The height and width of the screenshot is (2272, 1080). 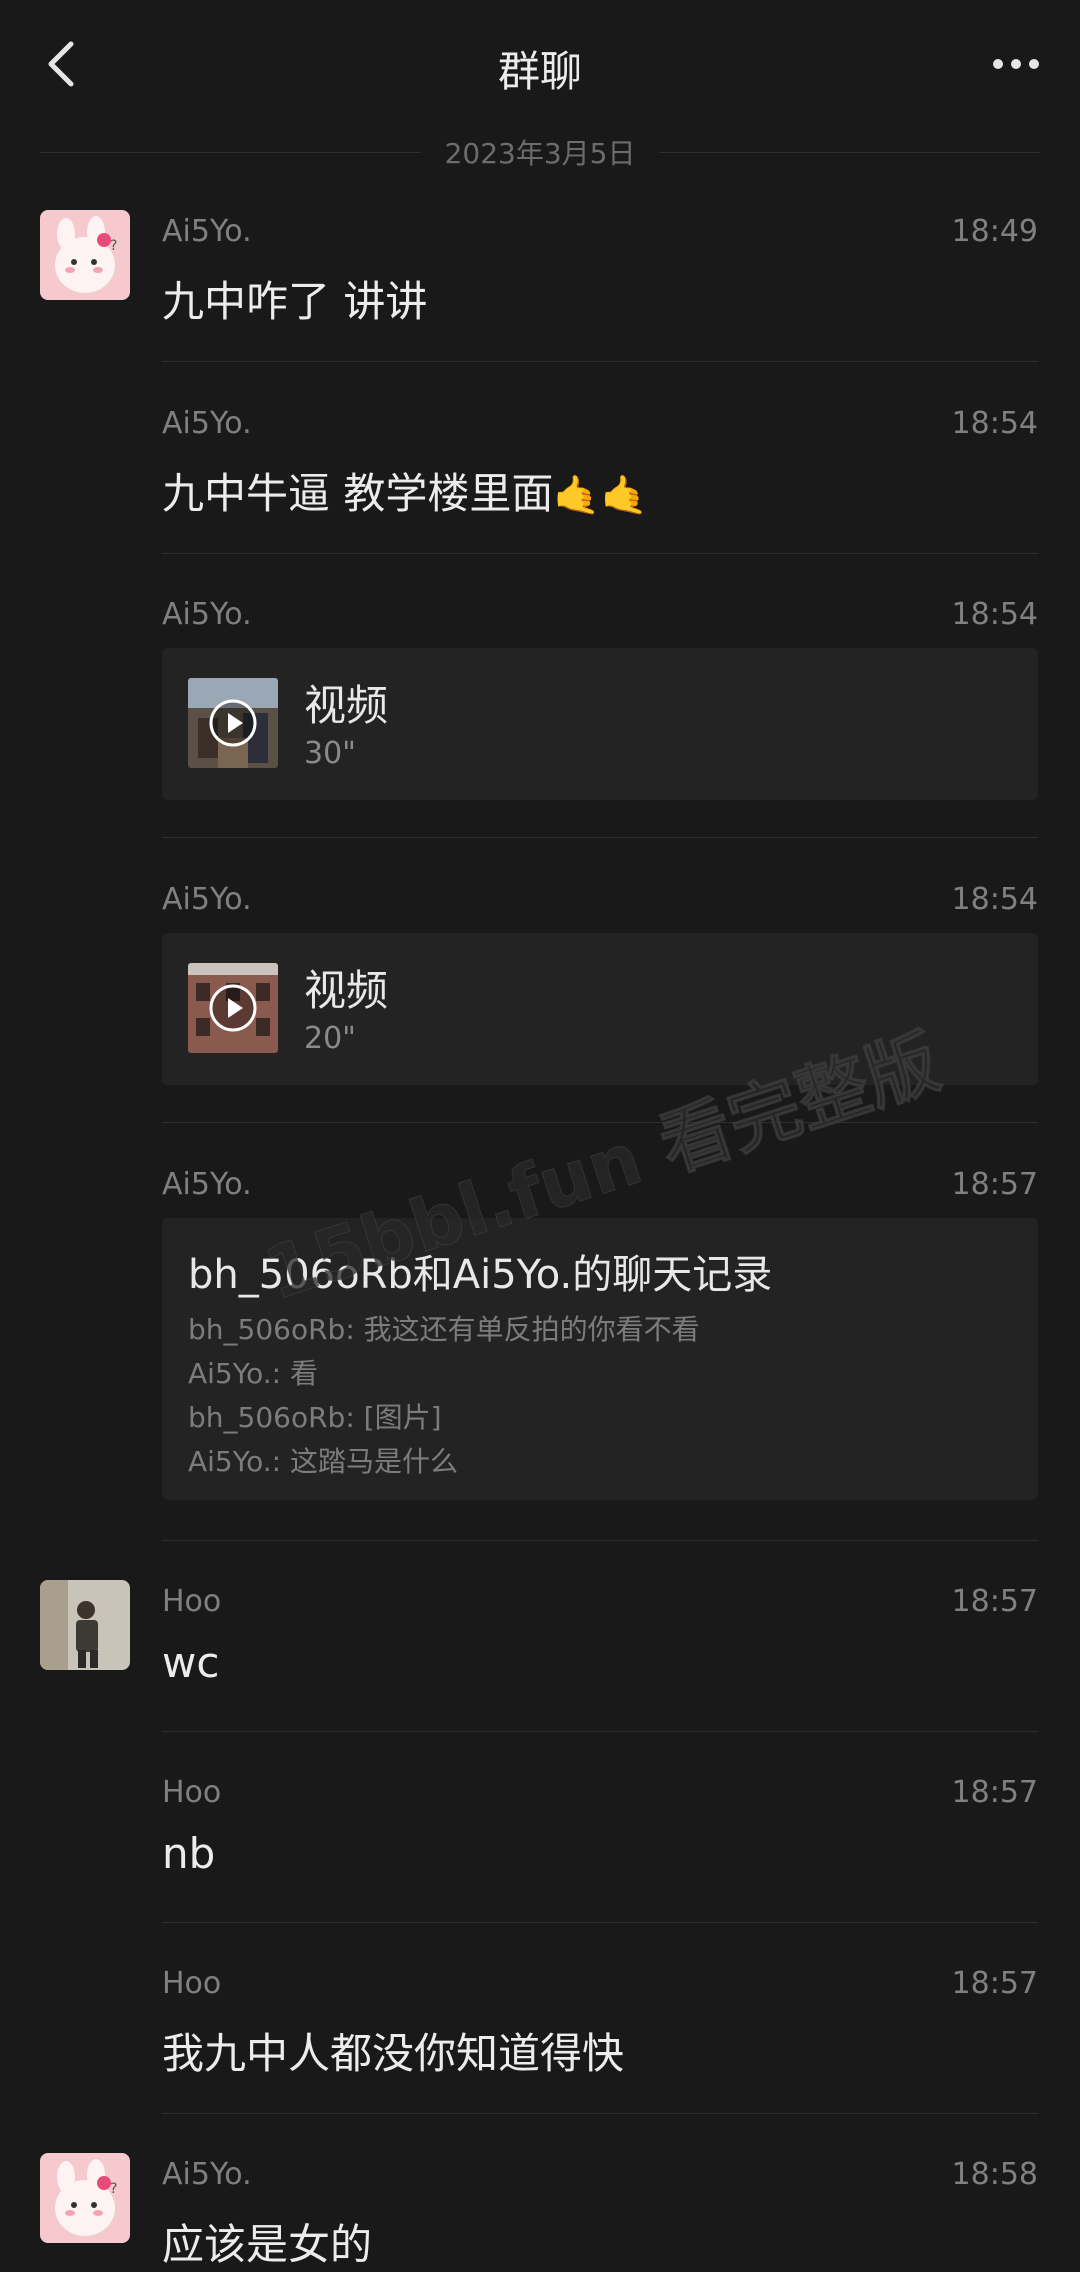 I want to click on message-item: Hoo 18:57 wc, so click(x=540, y=1656).